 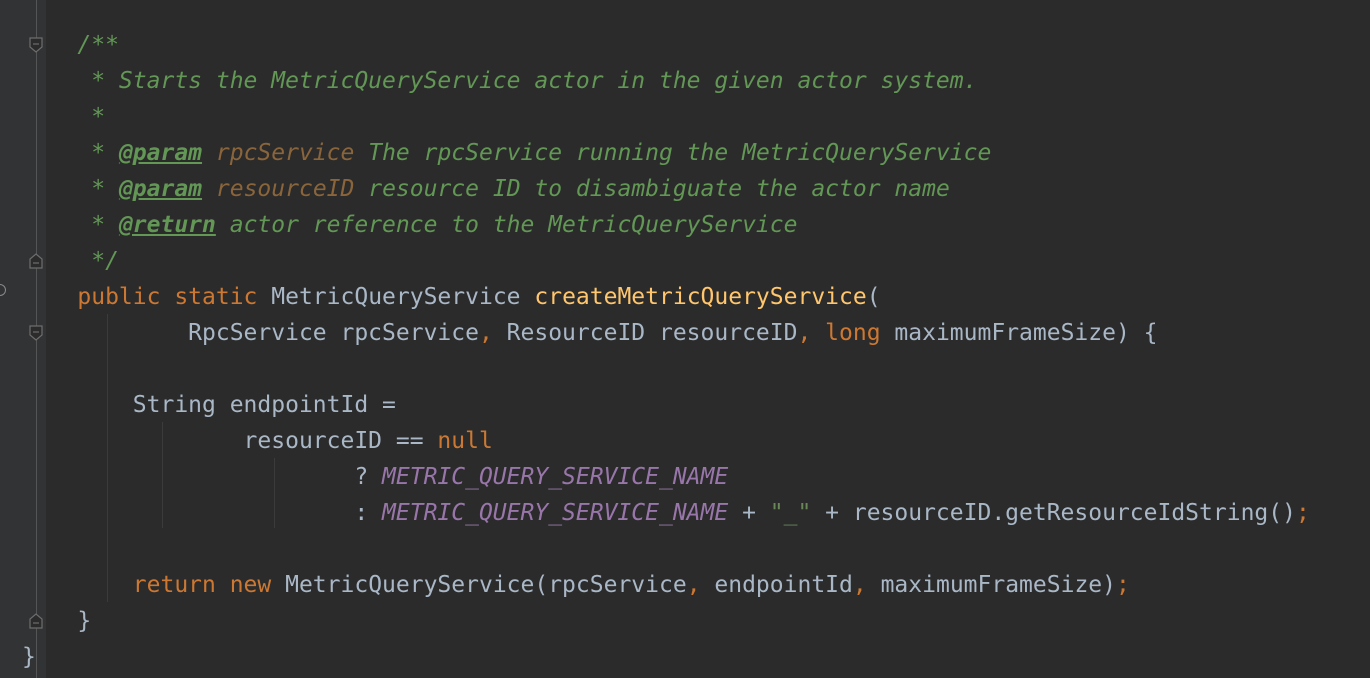 I want to click on code-token: null, so click(x=465, y=441).